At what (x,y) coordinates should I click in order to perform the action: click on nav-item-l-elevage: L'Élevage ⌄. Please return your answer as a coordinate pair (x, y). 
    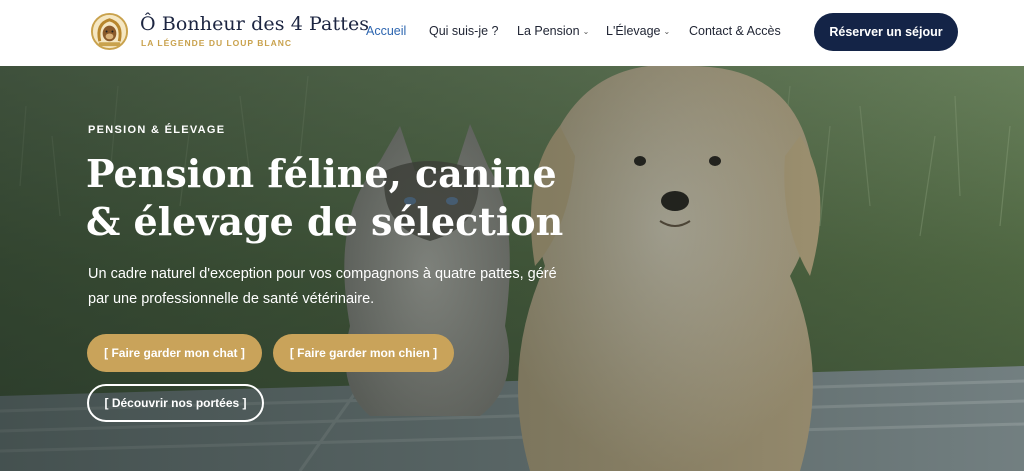
    Looking at the image, I should click on (638, 31).